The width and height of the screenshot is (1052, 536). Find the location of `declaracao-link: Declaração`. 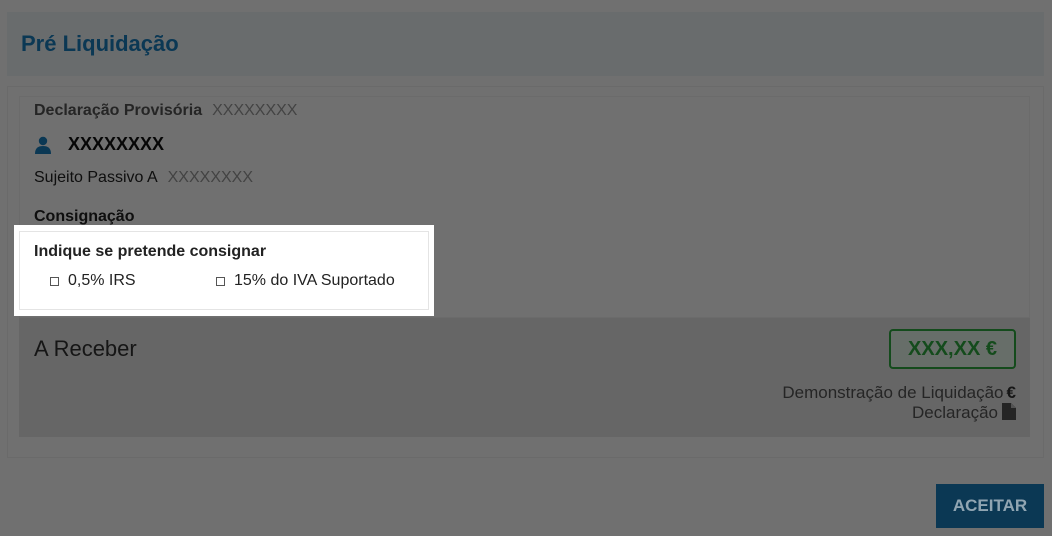

declaracao-link: Declaração is located at coordinates (964, 413).